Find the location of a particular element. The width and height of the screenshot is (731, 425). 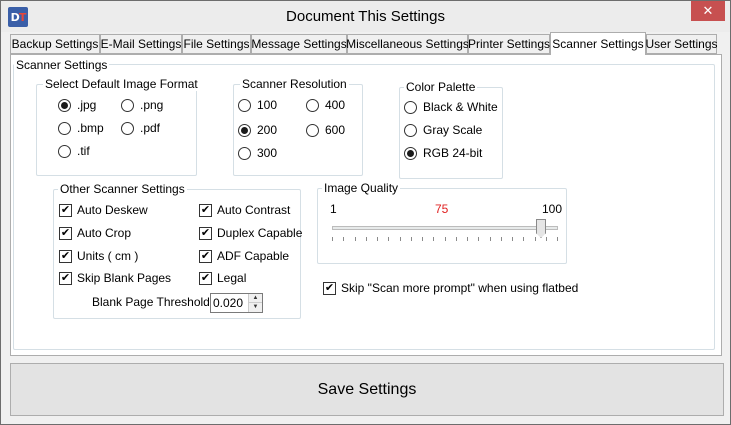

scanner-settings-group-title: Scanner Settings is located at coordinates (62, 65).